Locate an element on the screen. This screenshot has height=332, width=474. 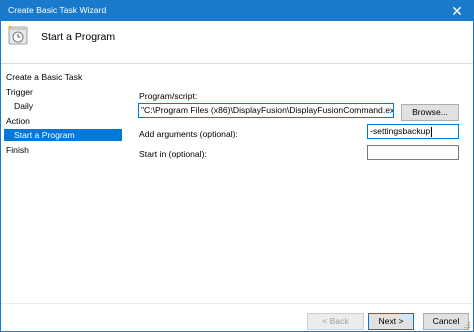
text-caret is located at coordinates (432, 131).